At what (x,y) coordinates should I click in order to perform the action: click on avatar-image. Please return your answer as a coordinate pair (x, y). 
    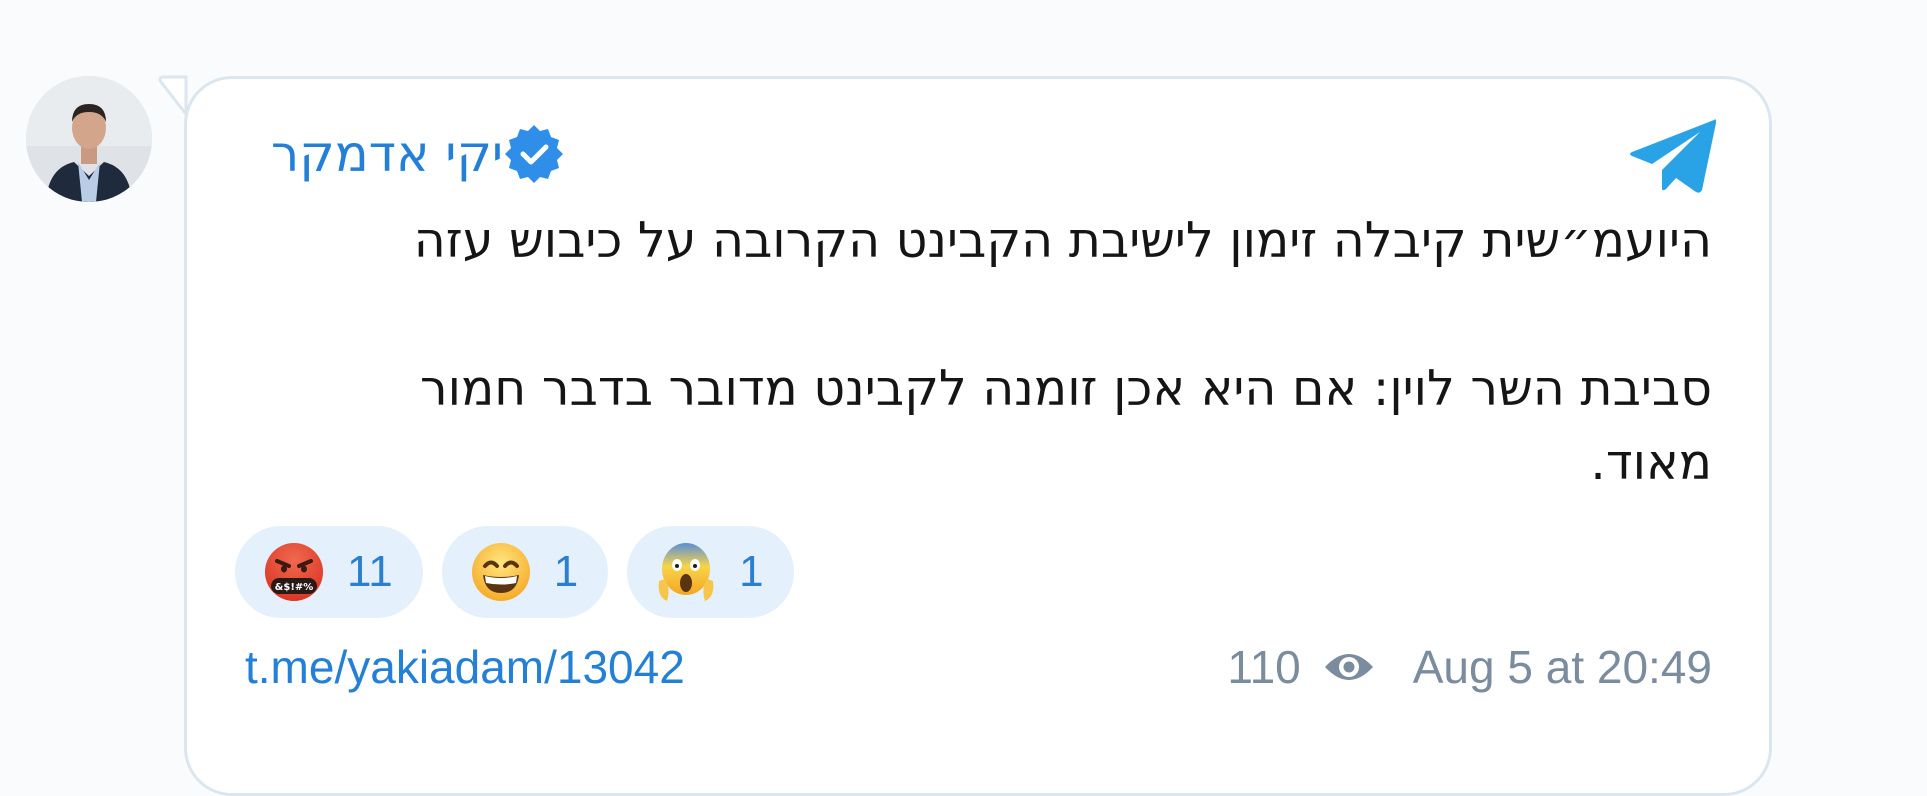
    Looking at the image, I should click on (89, 139).